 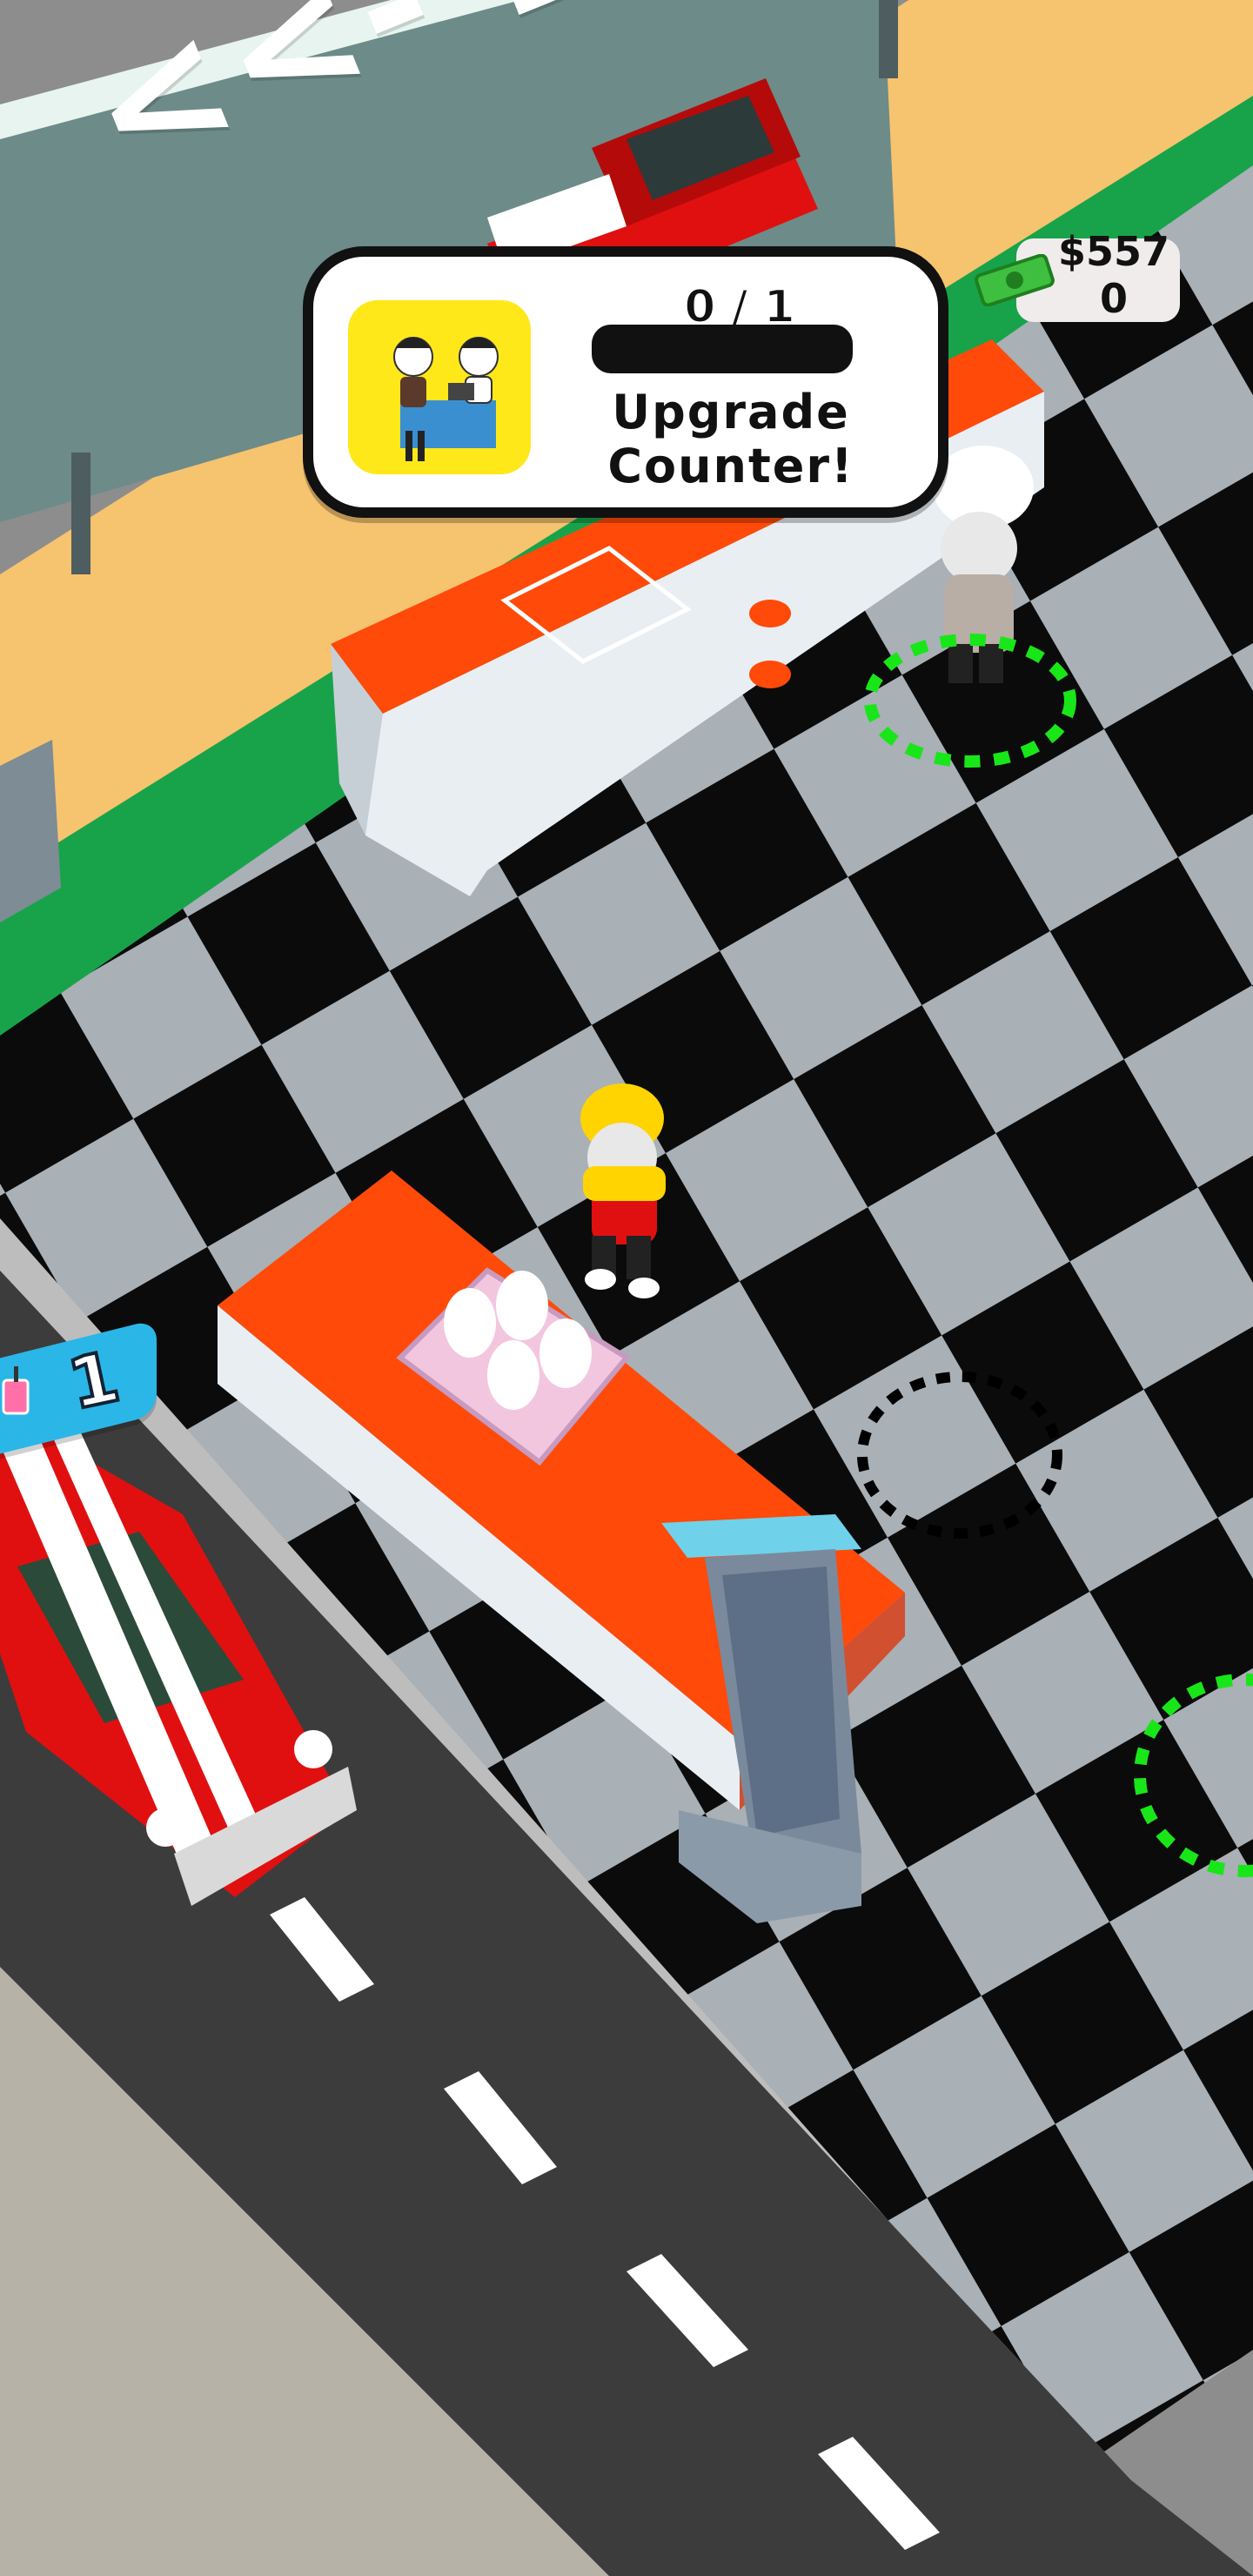 I want to click on task-title: Upgrade Counter!, so click(x=730, y=439).